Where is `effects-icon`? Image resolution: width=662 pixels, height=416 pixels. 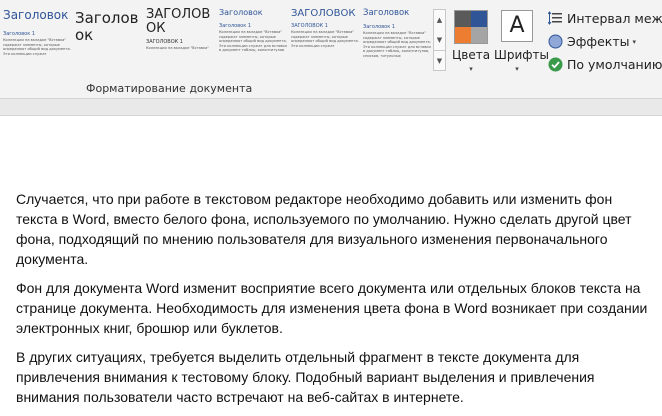
effects-icon is located at coordinates (555, 41).